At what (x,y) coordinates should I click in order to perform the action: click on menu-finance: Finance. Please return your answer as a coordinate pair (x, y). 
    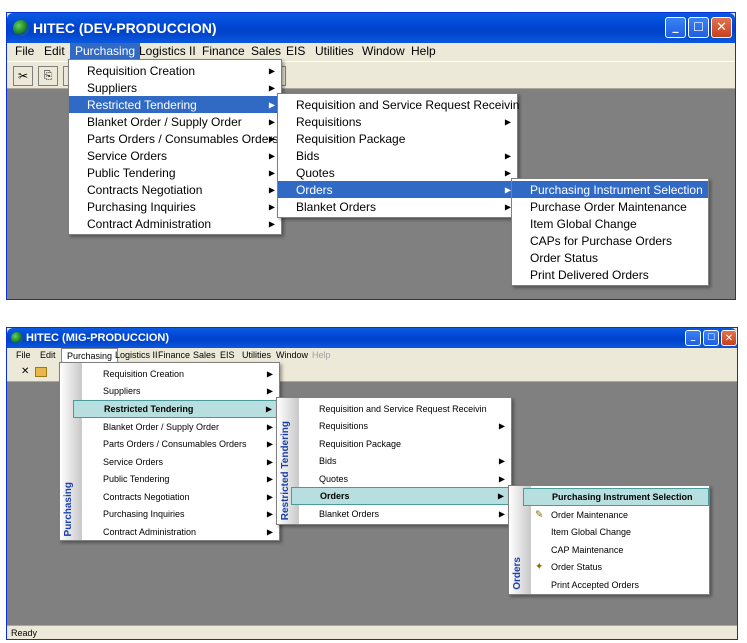
    Looking at the image, I should click on (223, 51).